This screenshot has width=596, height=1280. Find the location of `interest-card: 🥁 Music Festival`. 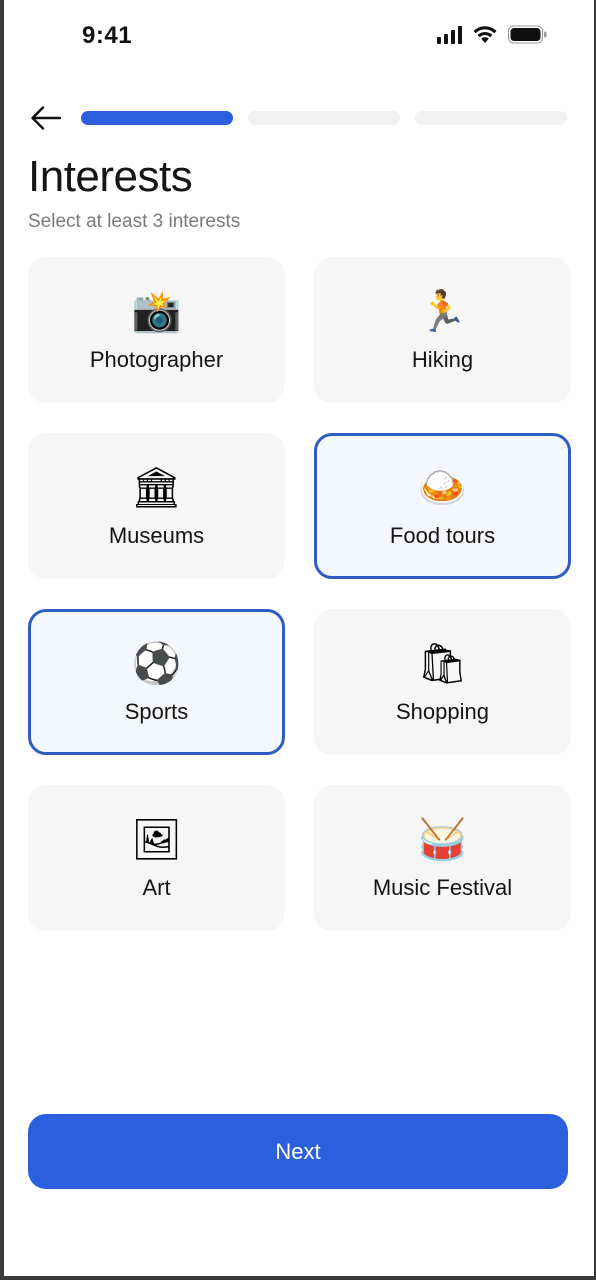

interest-card: 🥁 Music Festival is located at coordinates (442, 858).